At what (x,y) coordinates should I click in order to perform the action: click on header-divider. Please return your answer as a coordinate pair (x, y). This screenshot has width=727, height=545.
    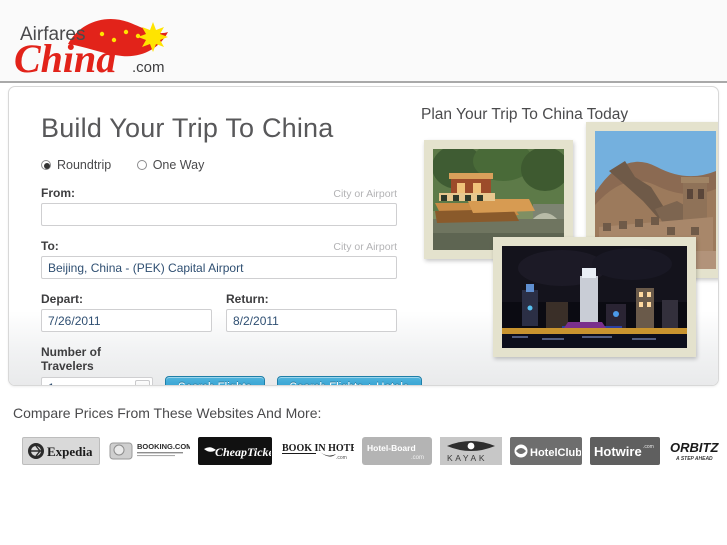
    Looking at the image, I should click on (363, 82).